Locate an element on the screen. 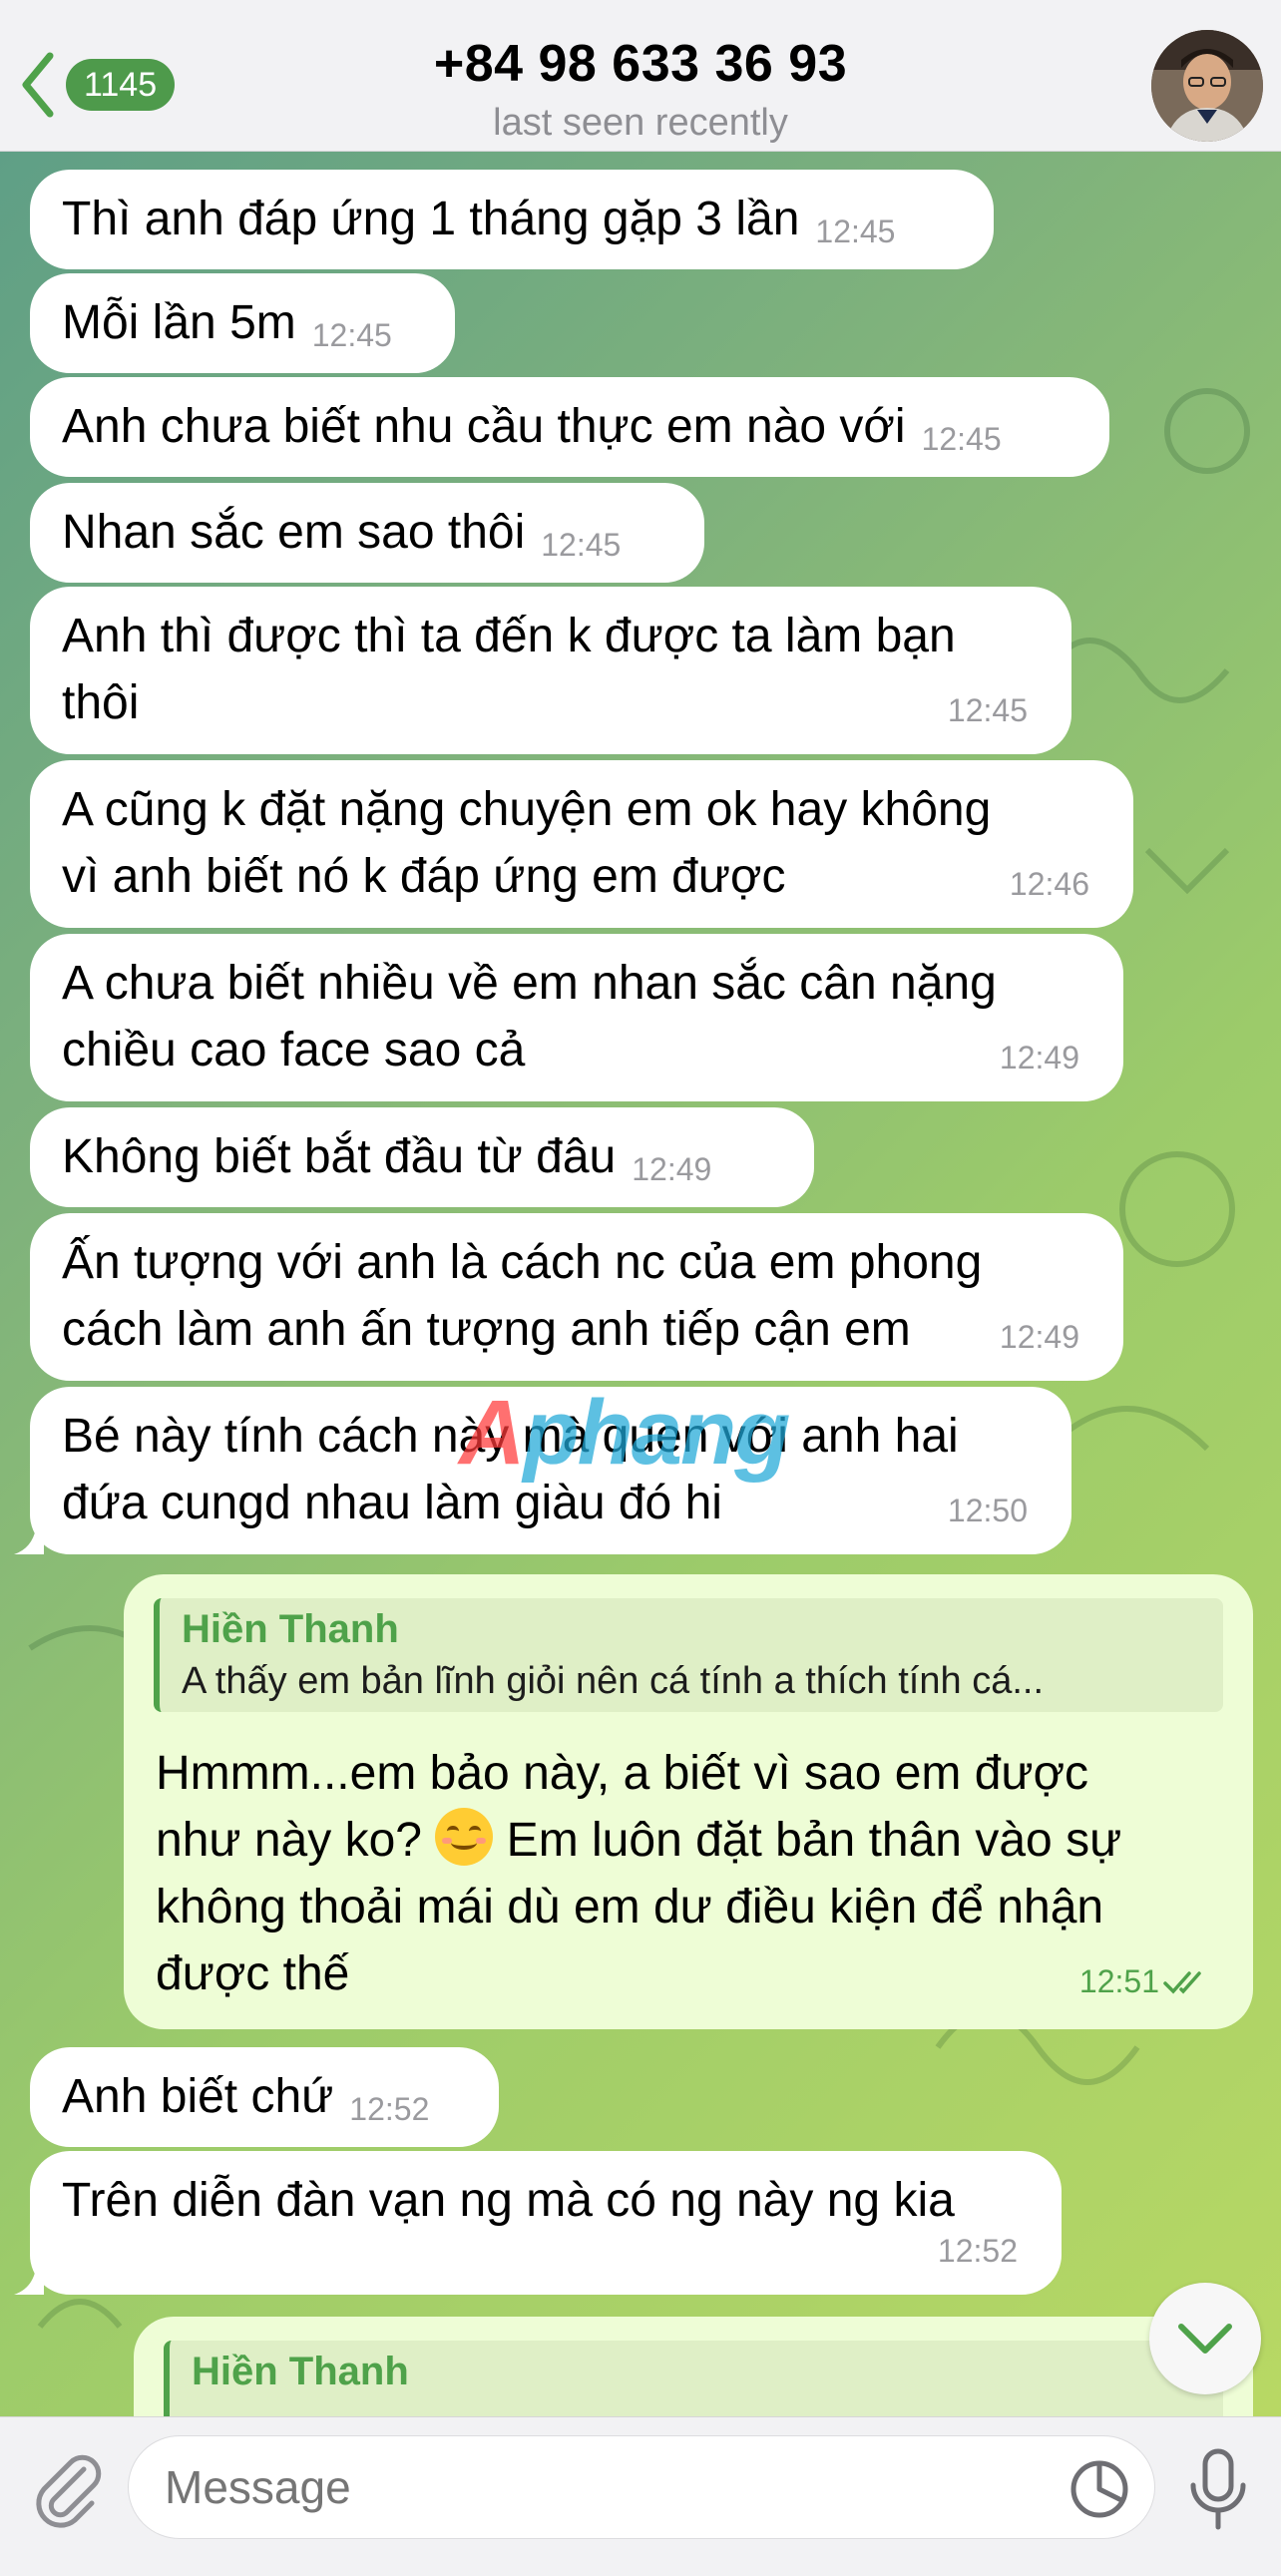 The height and width of the screenshot is (2576, 1281). message-text: Nhan sắc em sao thôi is located at coordinates (294, 532).